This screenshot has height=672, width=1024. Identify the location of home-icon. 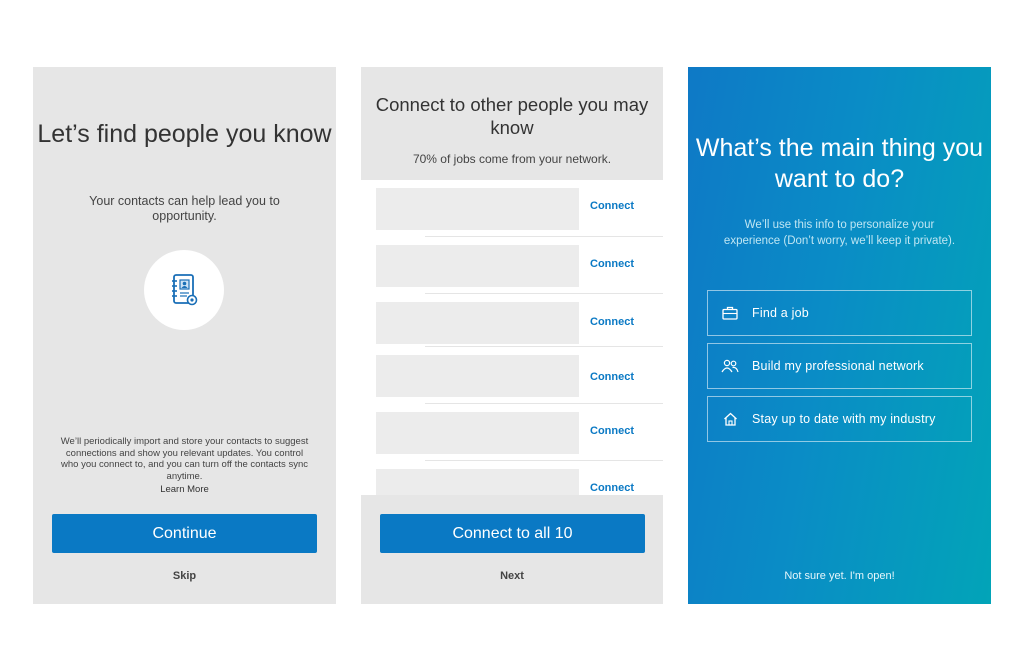
(730, 419).